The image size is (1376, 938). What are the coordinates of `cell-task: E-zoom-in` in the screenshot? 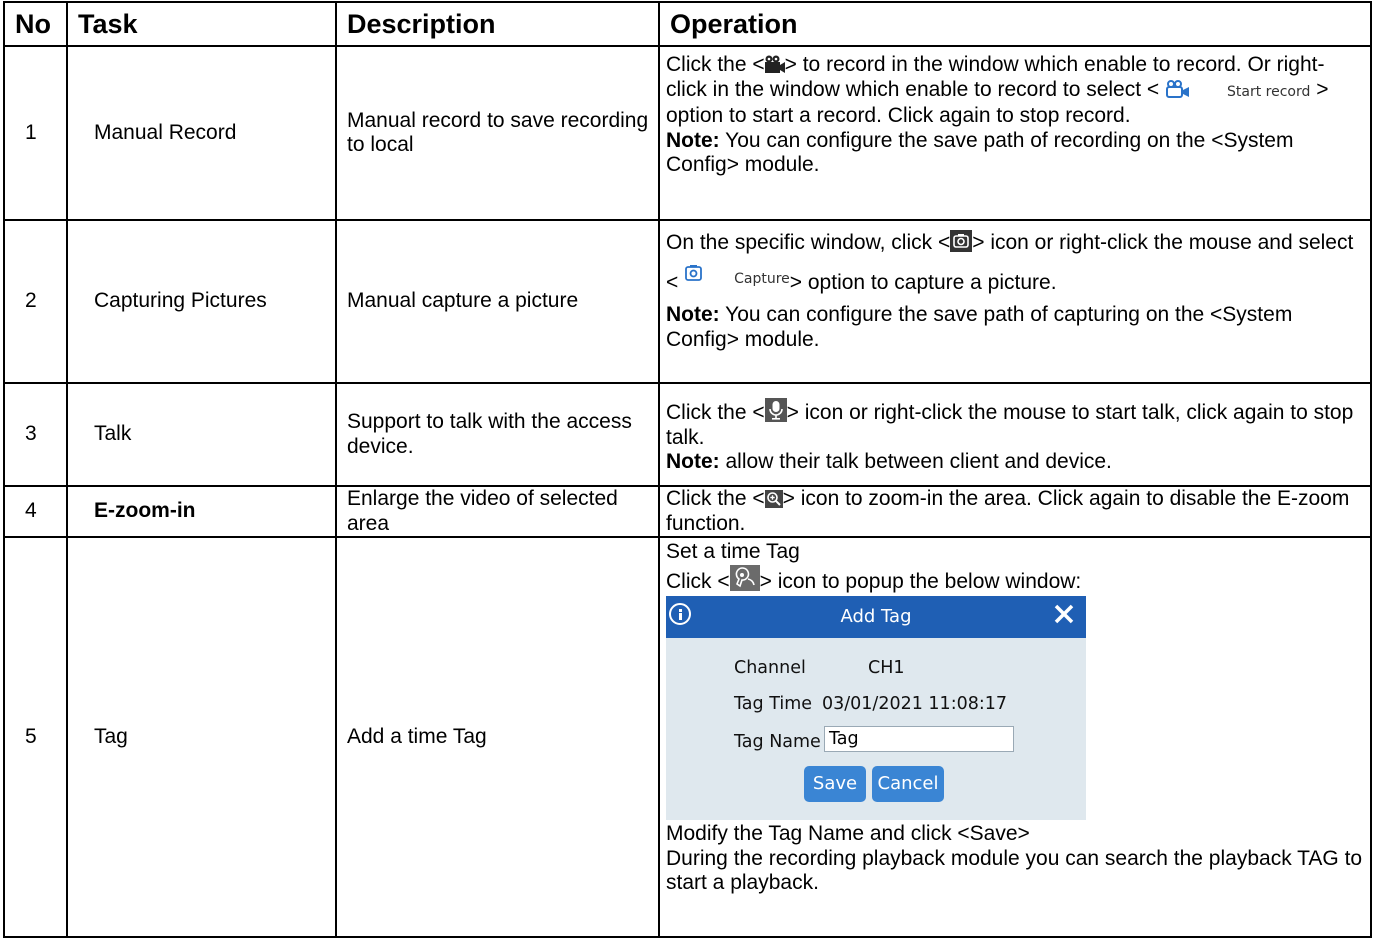 It's located at (201, 511).